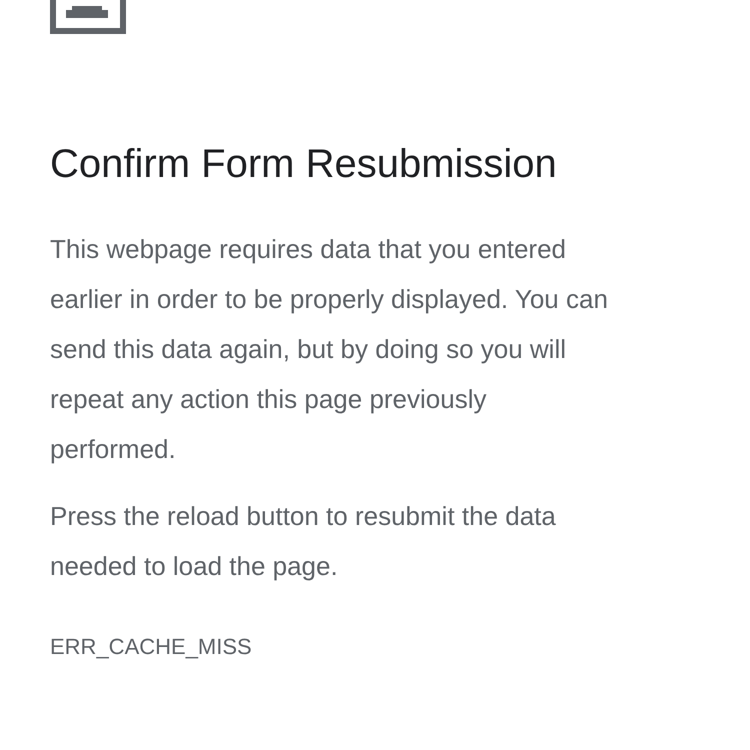 This screenshot has height=750, width=750. What do you see at coordinates (88, 17) in the screenshot?
I see `sad-page-icon` at bounding box center [88, 17].